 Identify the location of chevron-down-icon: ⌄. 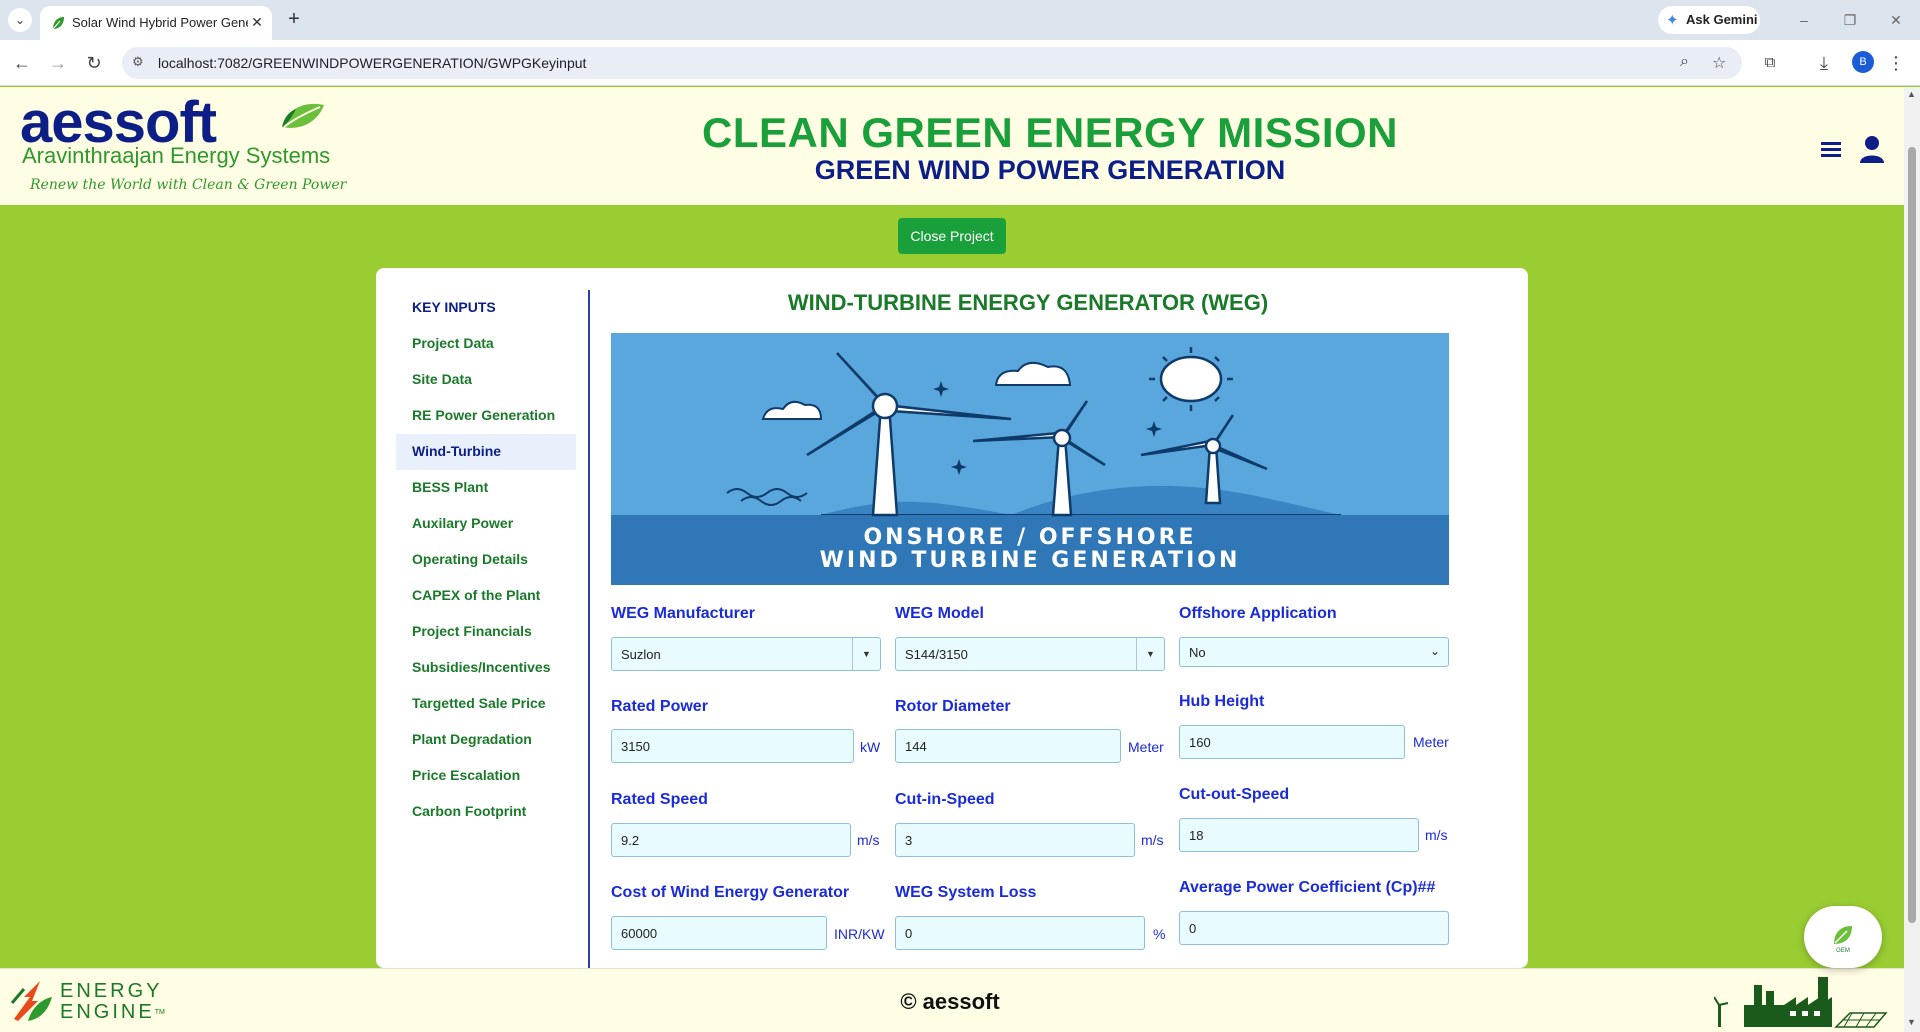
(1434, 651).